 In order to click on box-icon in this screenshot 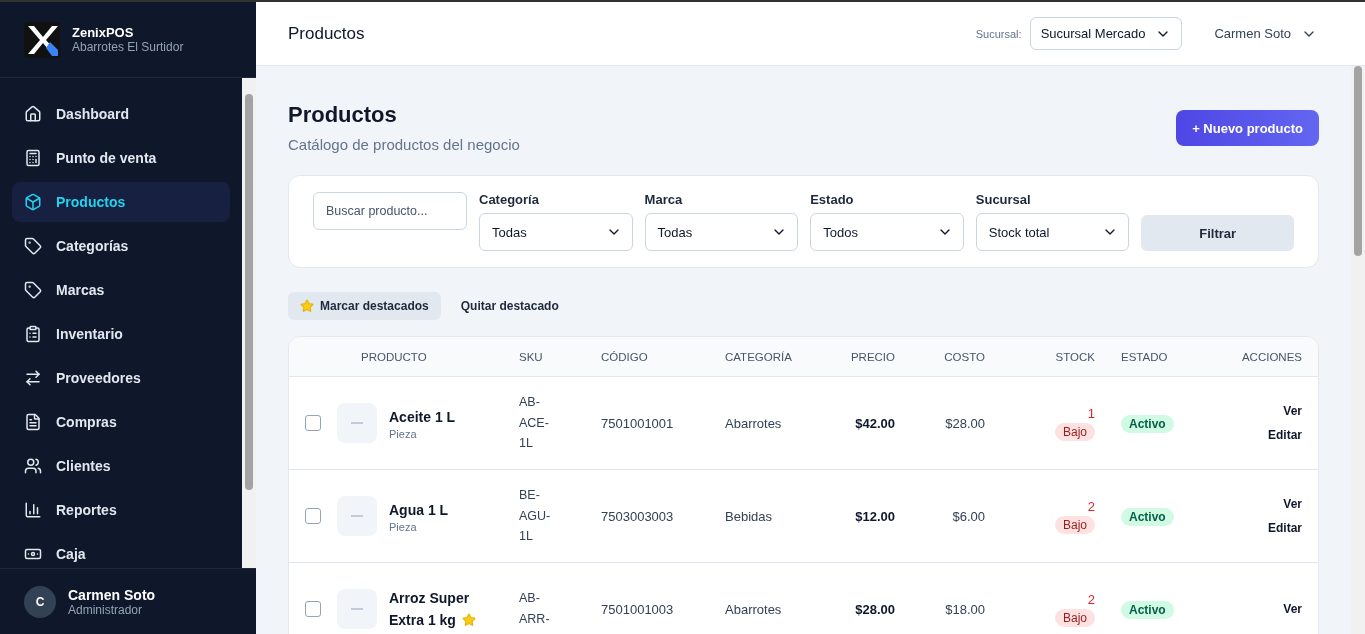, I will do `click(33, 202)`.